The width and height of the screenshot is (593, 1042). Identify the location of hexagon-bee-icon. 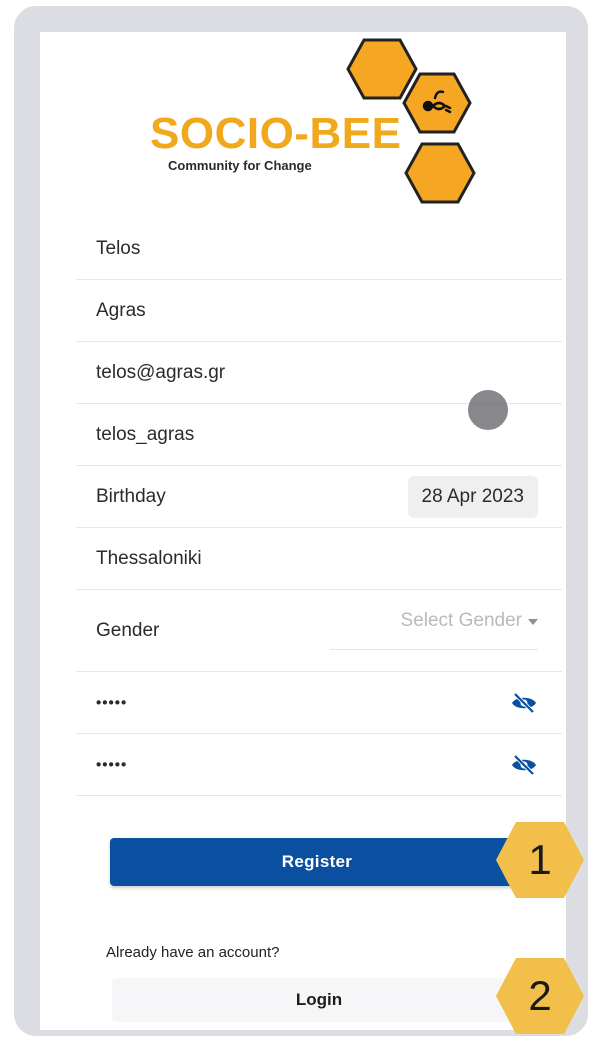
(437, 103).